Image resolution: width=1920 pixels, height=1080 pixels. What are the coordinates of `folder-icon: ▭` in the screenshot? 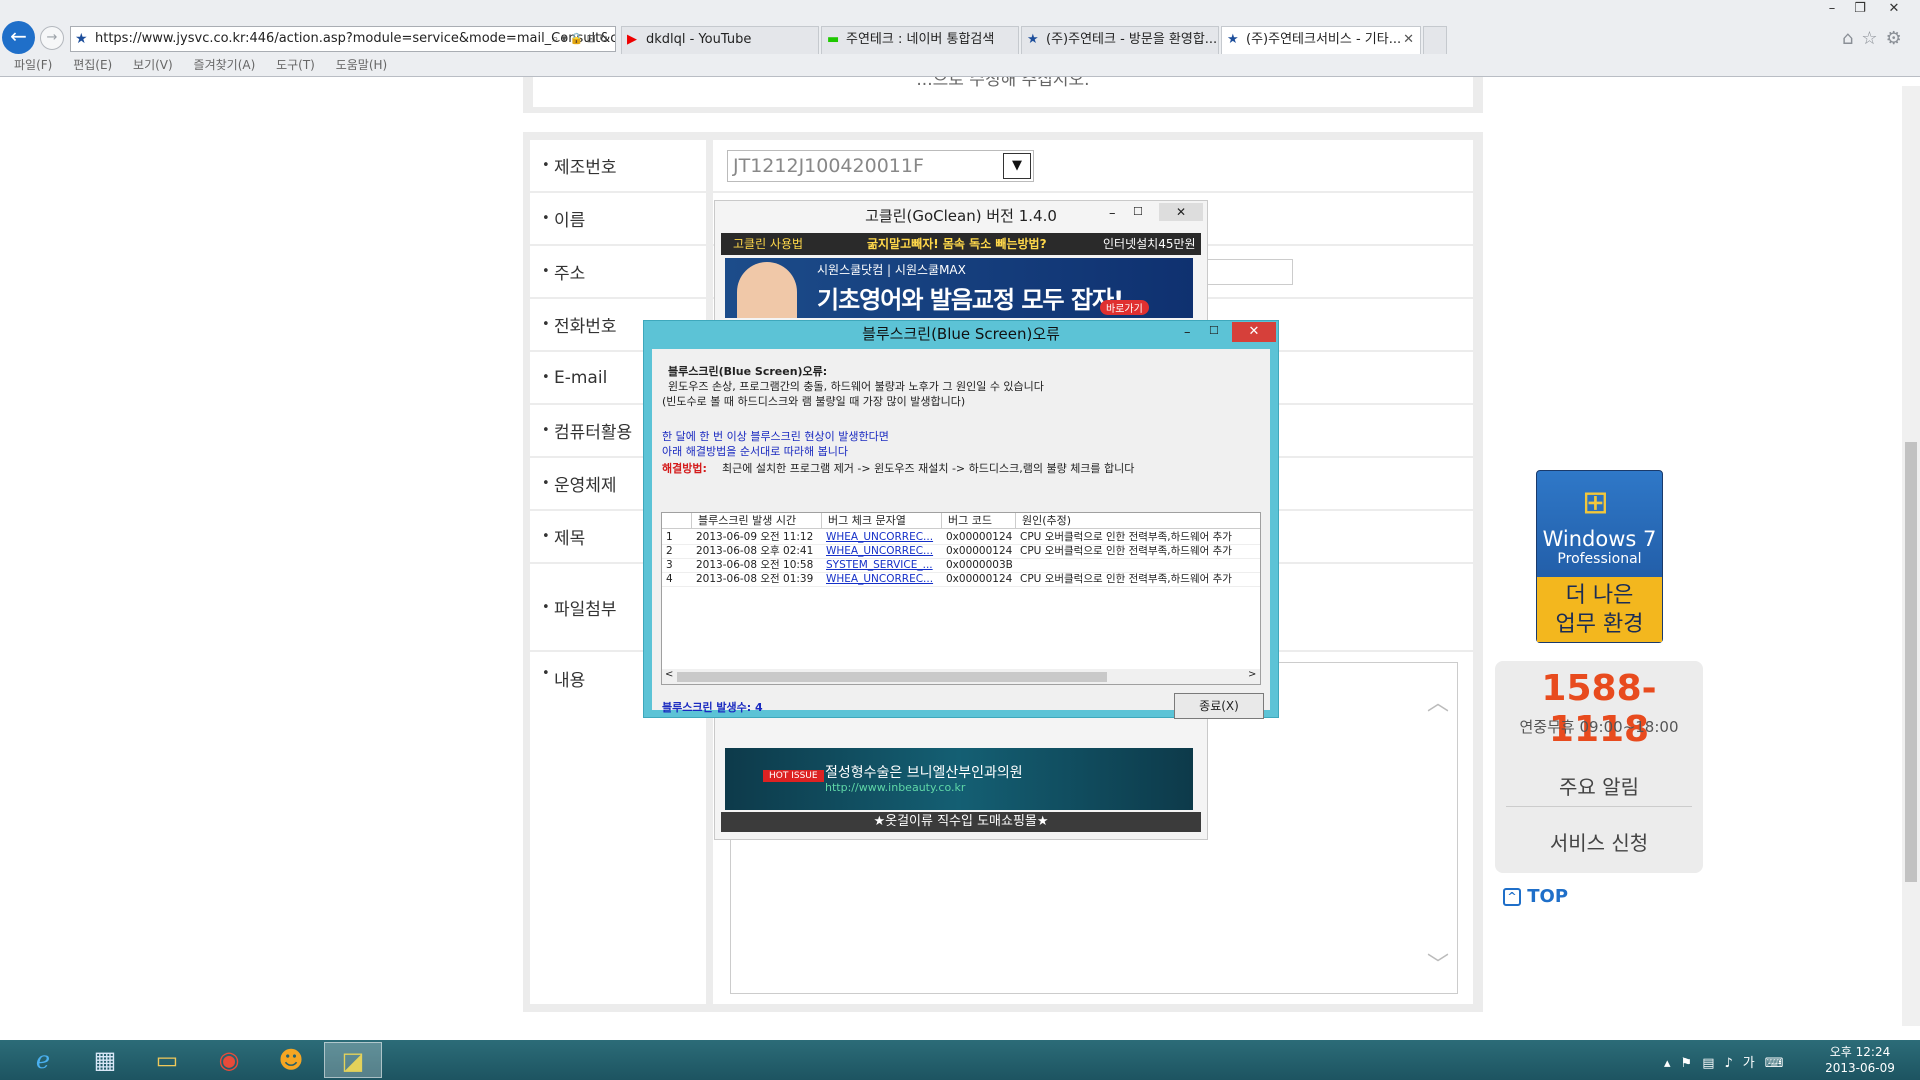 It's located at (167, 1060).